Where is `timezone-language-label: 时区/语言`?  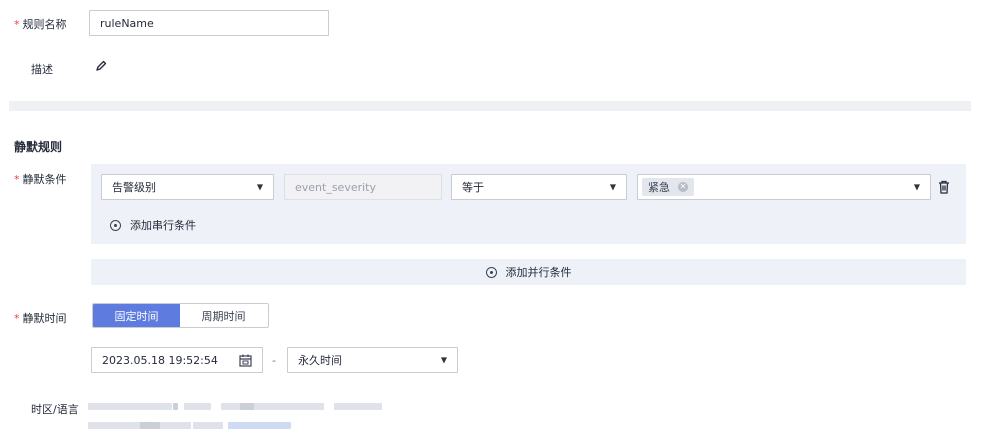 timezone-language-label: 时区/语言 is located at coordinates (55, 409).